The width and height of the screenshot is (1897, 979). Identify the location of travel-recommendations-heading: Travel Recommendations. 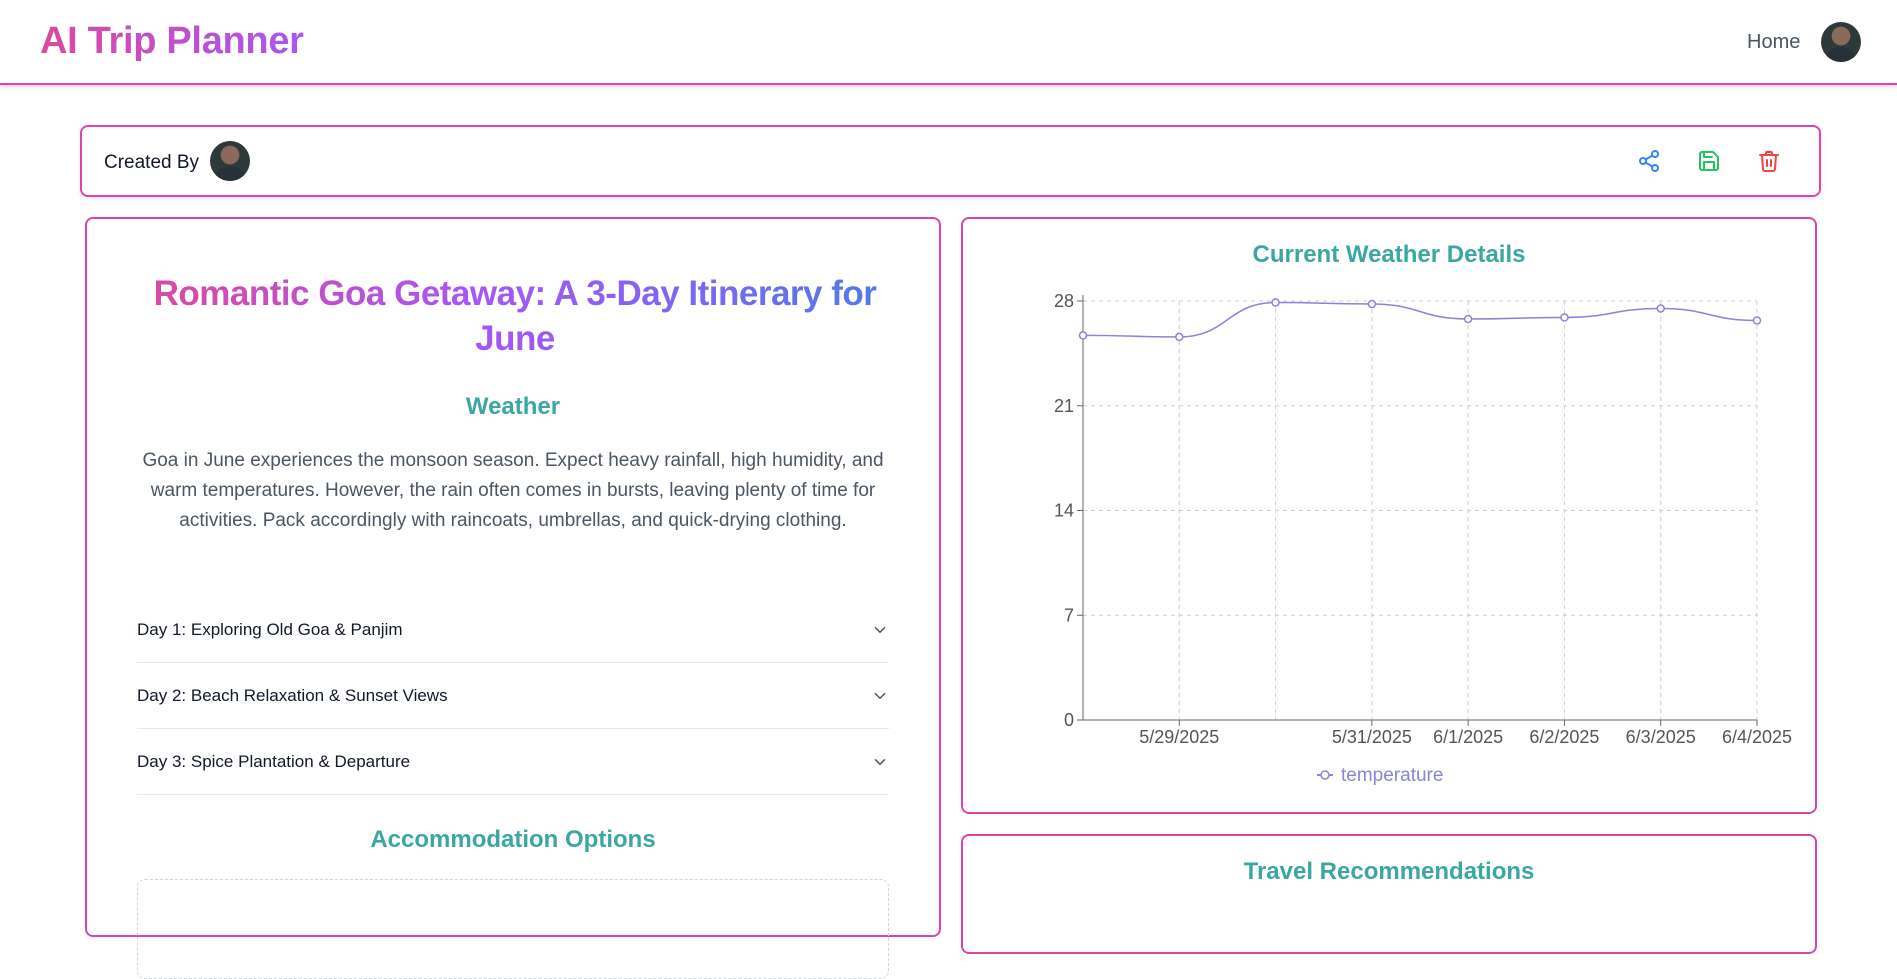
(1389, 871).